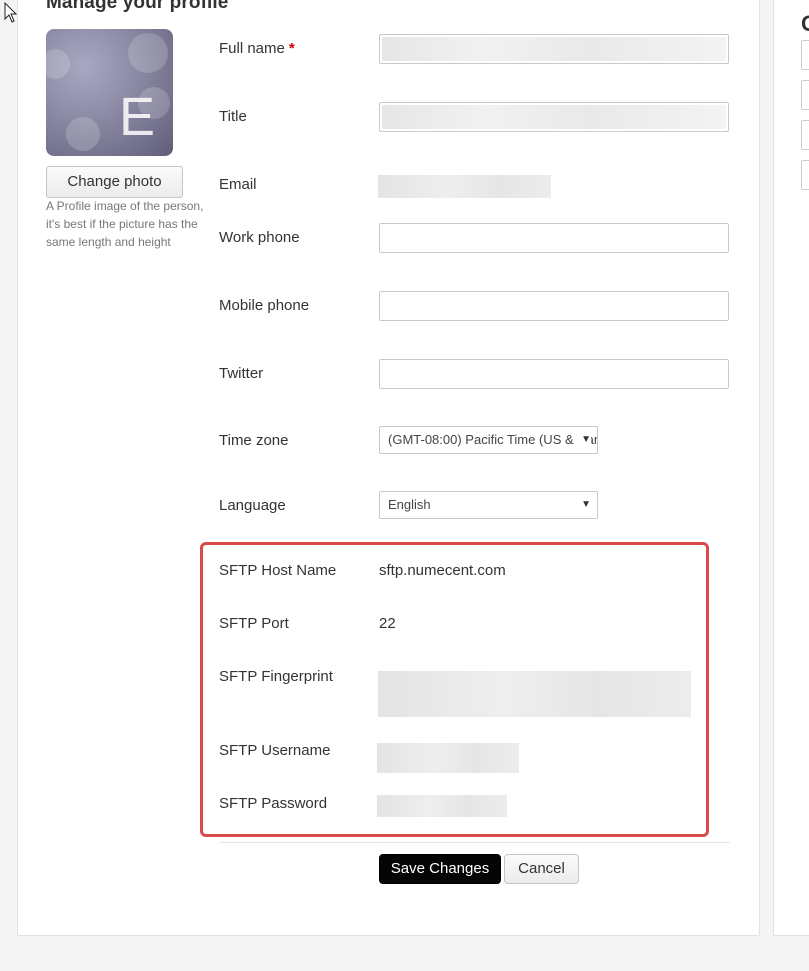  I want to click on timezone-select: (GMT-08:00) Pacific Time (US & Canada) ▼, so click(488, 440).